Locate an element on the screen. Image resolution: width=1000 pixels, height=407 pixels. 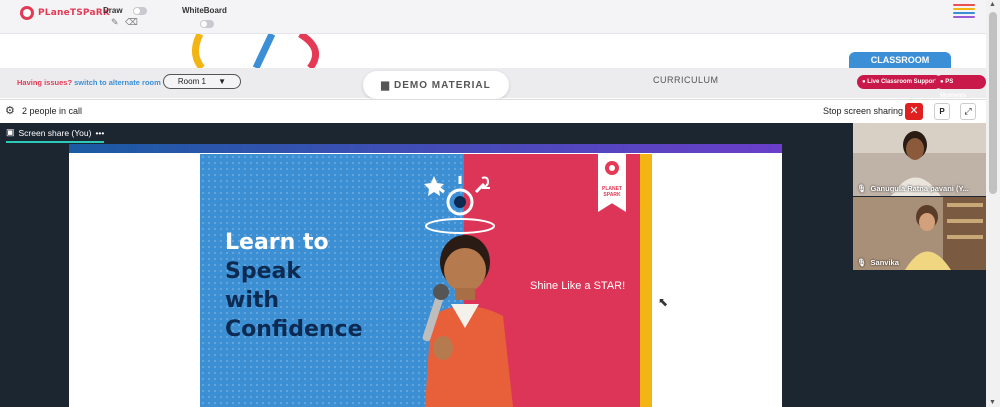
page-scrollbar: ▲ ▼ is located at coordinates (993, 203).